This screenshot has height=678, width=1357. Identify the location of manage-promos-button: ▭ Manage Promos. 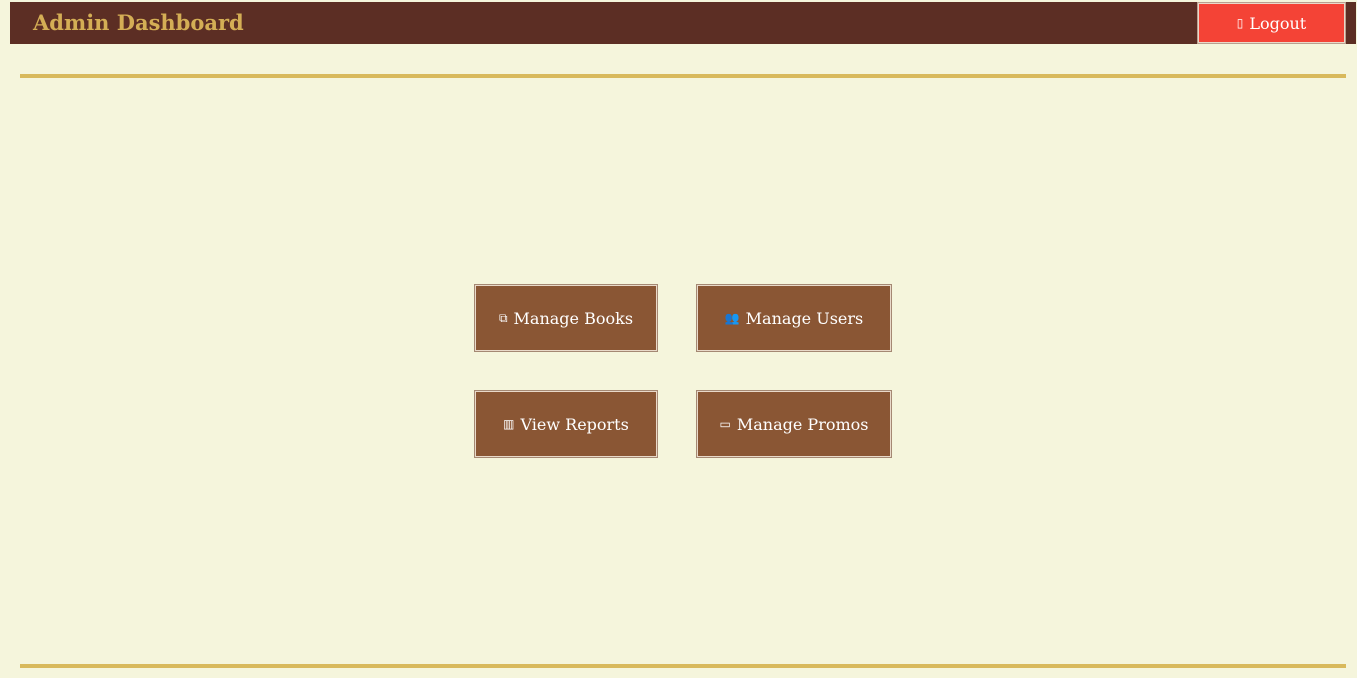
(794, 424).